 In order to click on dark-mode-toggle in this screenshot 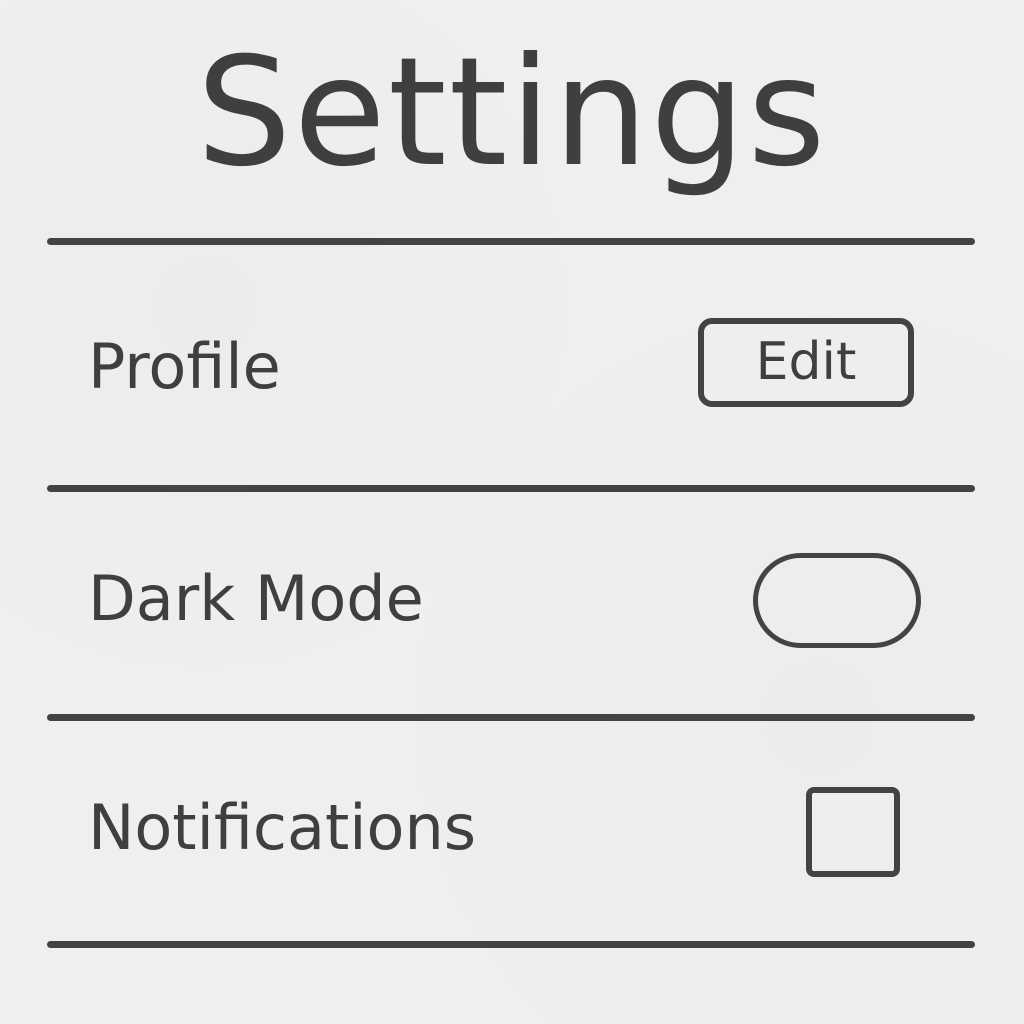, I will do `click(837, 600)`.